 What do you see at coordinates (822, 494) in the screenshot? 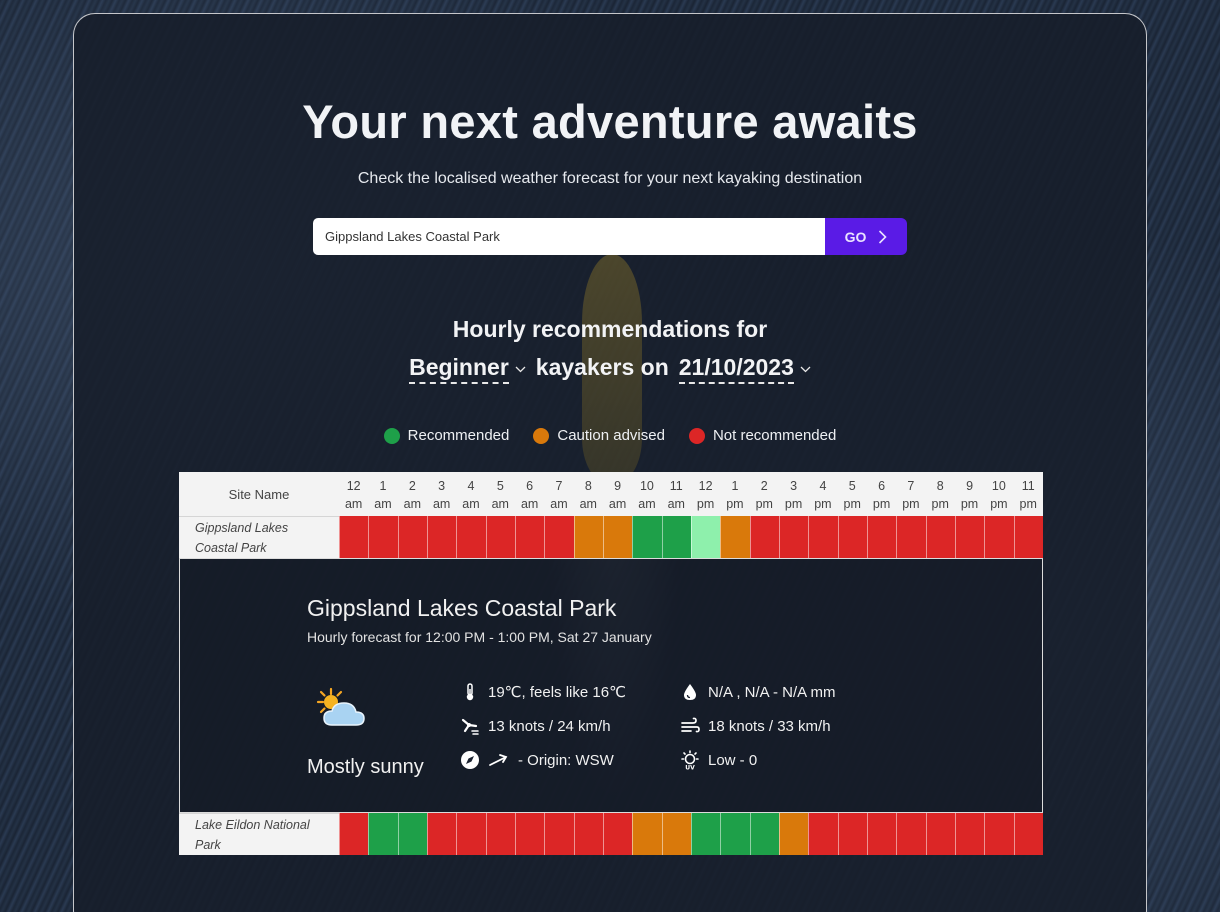
I see `hour-header: 4 pm` at bounding box center [822, 494].